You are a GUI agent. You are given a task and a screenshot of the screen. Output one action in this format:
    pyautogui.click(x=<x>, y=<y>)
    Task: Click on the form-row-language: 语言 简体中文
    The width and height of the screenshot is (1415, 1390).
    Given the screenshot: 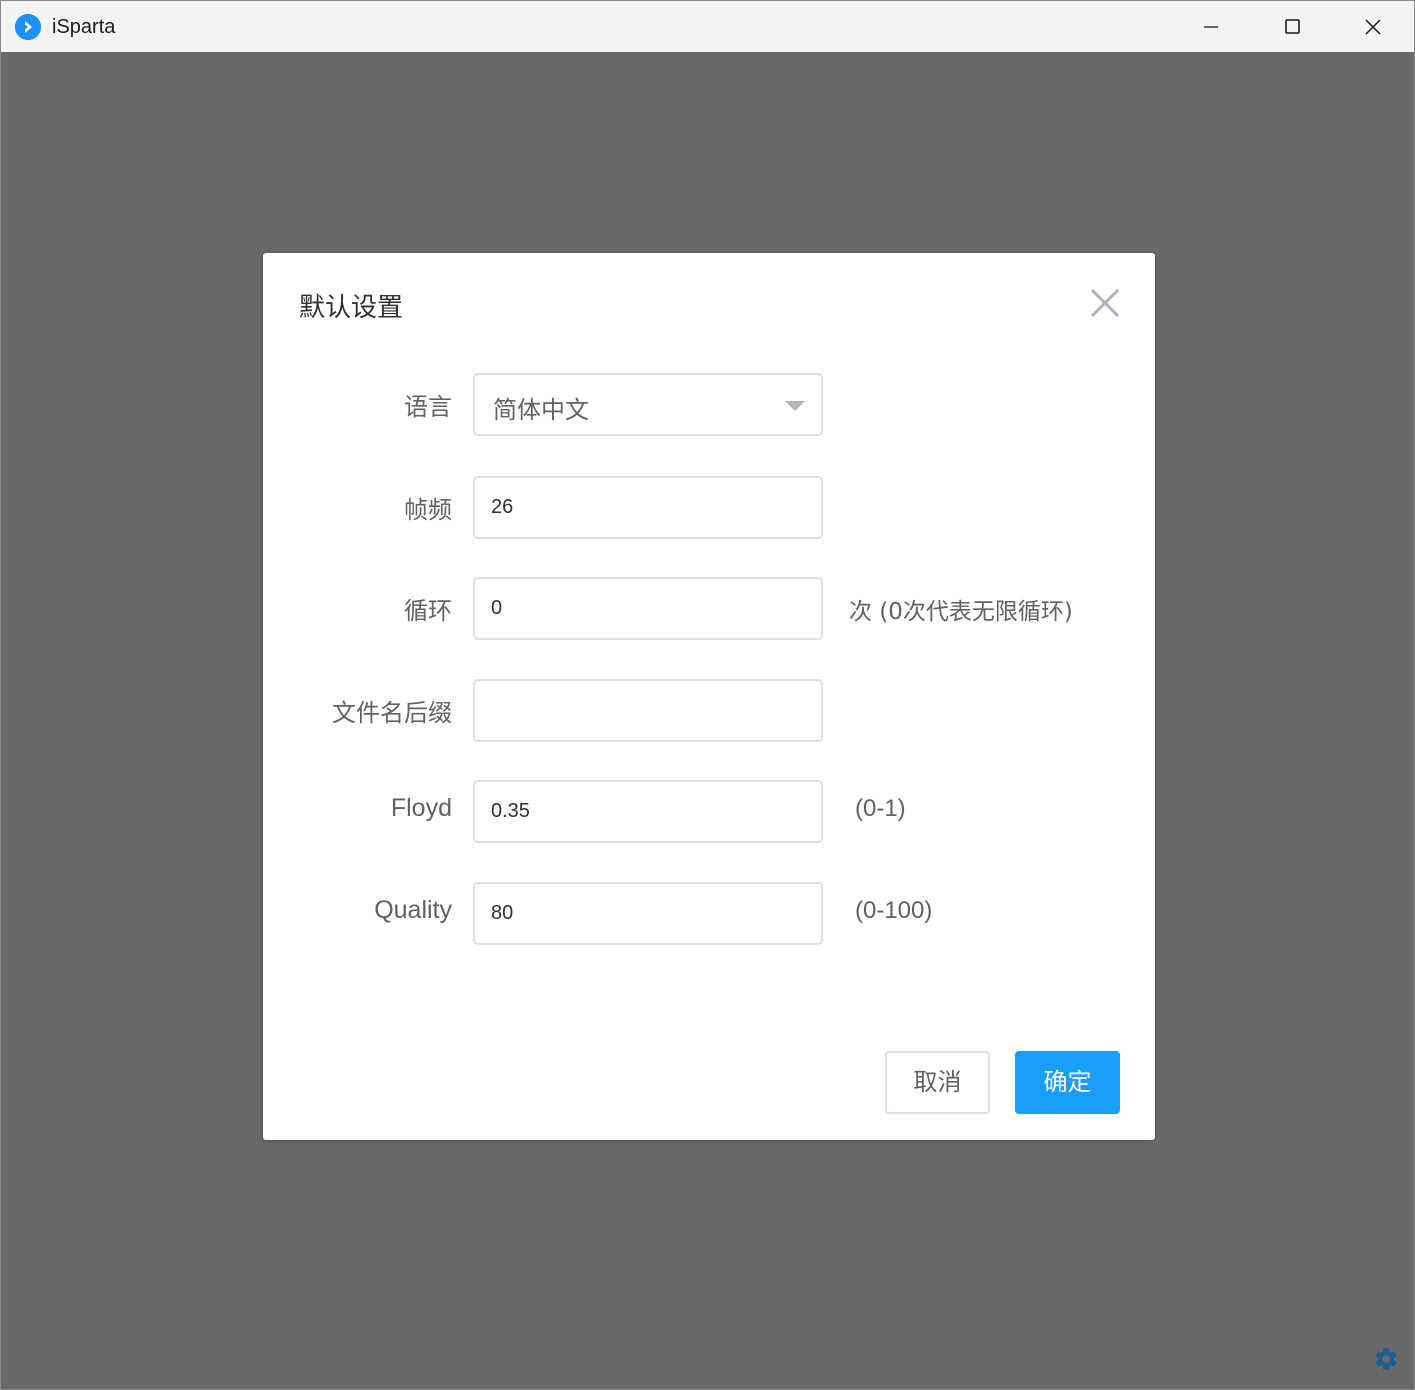 What is the action you would take?
    pyautogui.click(x=709, y=405)
    